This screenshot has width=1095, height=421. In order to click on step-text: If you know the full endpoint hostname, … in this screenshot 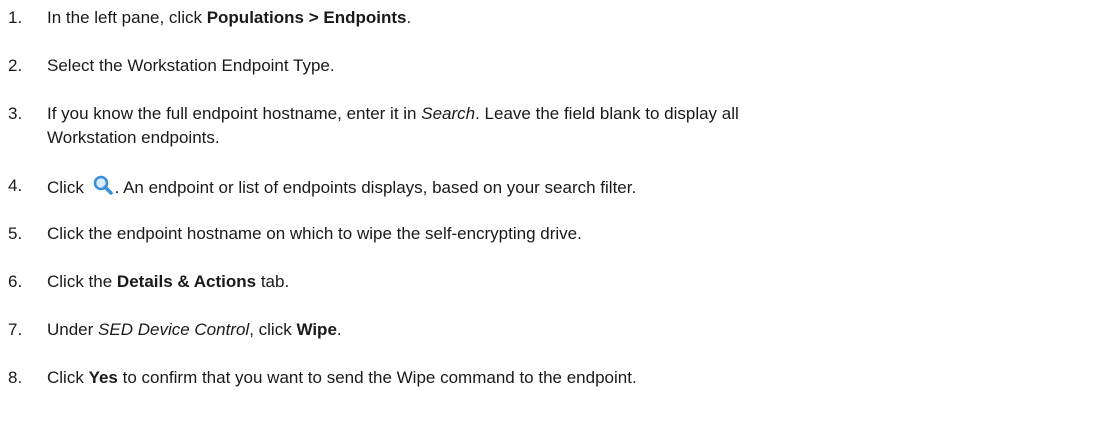, I will do `click(566, 126)`.